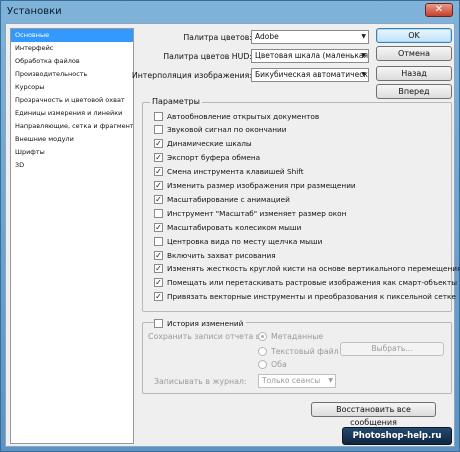 This screenshot has width=460, height=452. I want to click on radio-metadata-label: Метаданные, so click(297, 336).